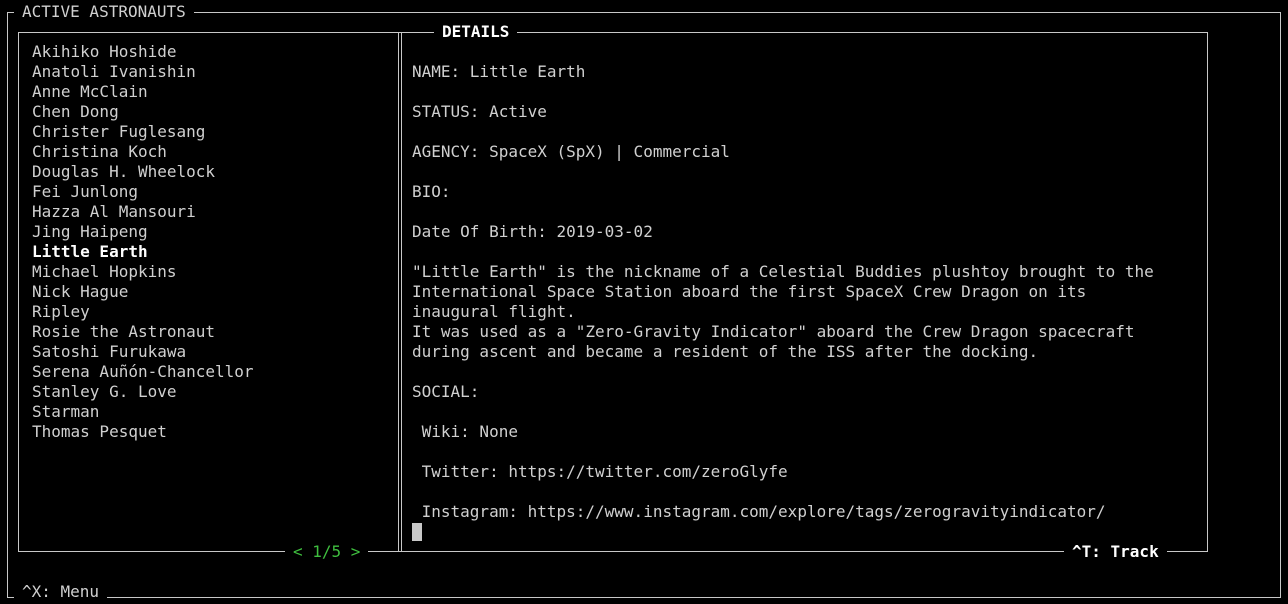 Image resolution: width=1288 pixels, height=604 pixels. What do you see at coordinates (143, 392) in the screenshot?
I see `astronaut-list-item: Stanley G. Love` at bounding box center [143, 392].